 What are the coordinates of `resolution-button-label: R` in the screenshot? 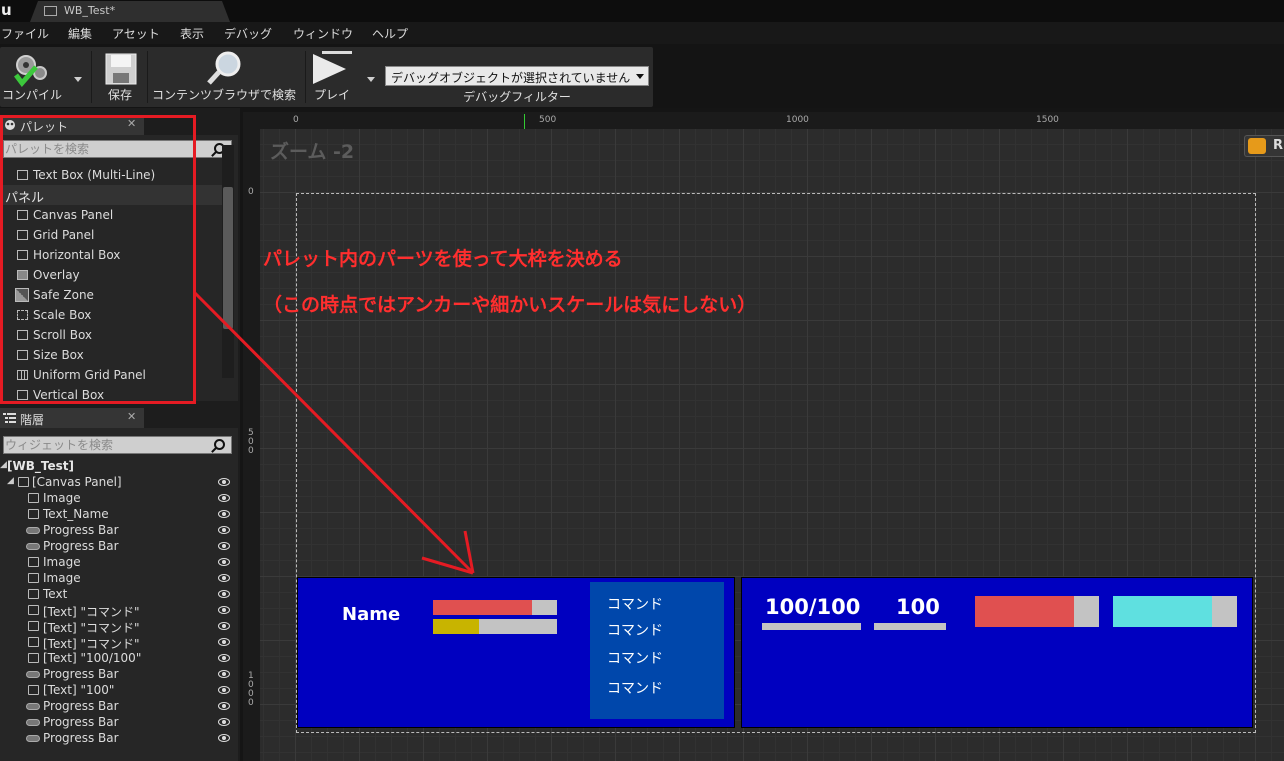 It's located at (1278, 145).